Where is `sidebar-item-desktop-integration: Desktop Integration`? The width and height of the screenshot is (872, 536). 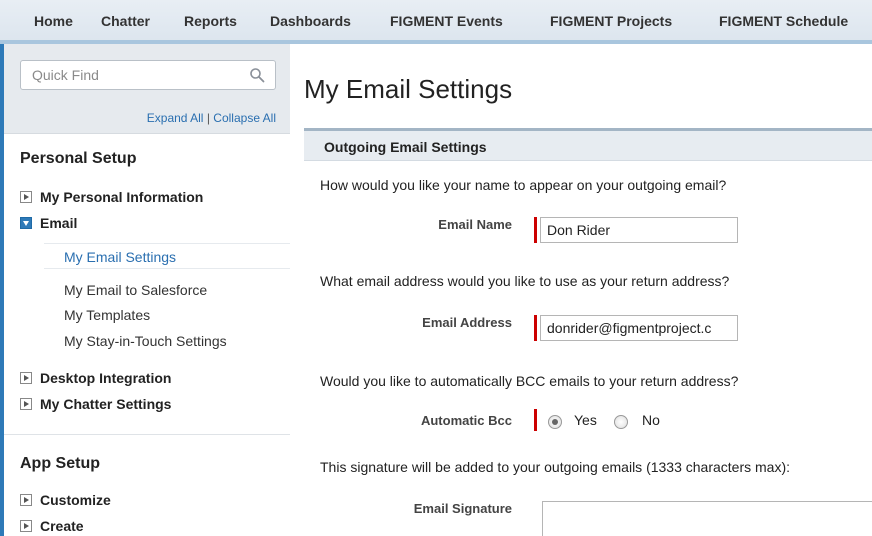 sidebar-item-desktop-integration: Desktop Integration is located at coordinates (95, 378).